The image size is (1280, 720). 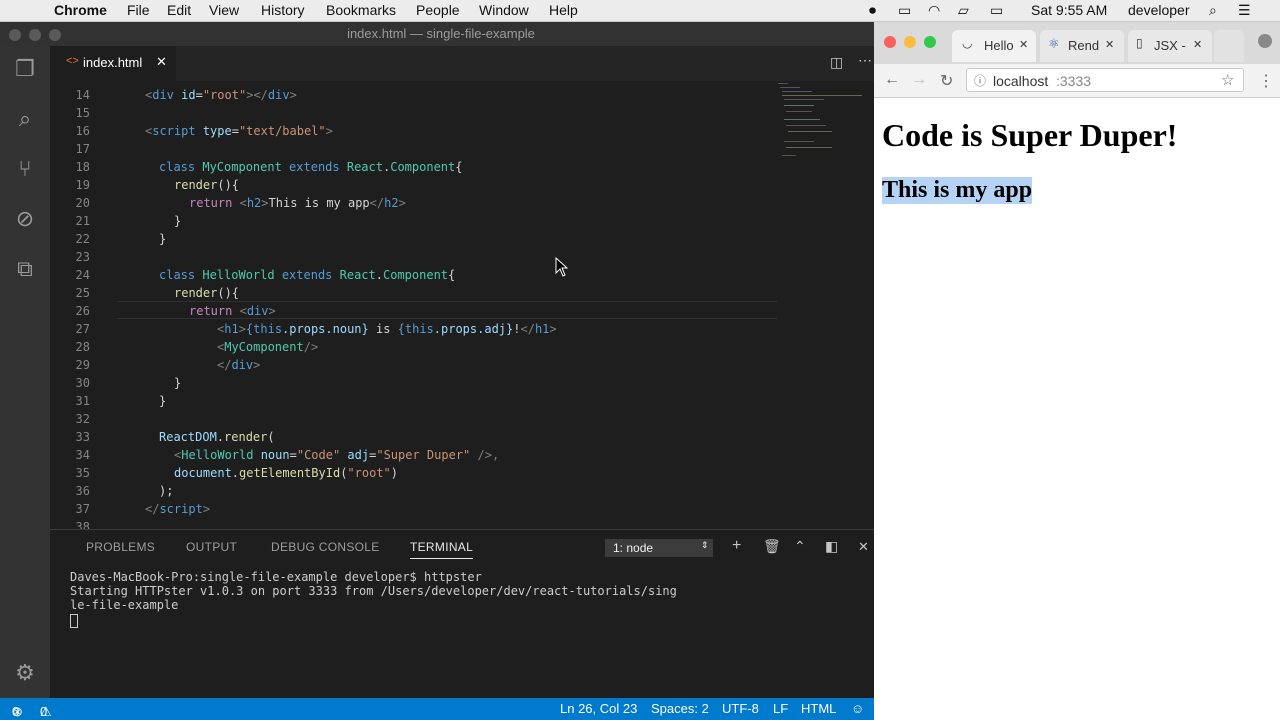 I want to click on menu-view: View, so click(x=224, y=10).